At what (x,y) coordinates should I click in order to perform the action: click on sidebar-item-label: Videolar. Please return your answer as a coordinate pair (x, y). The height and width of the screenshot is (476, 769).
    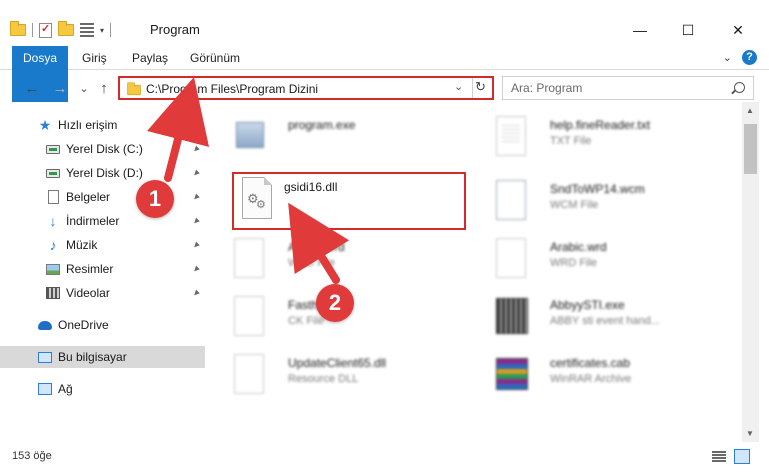
    Looking at the image, I should click on (88, 293).